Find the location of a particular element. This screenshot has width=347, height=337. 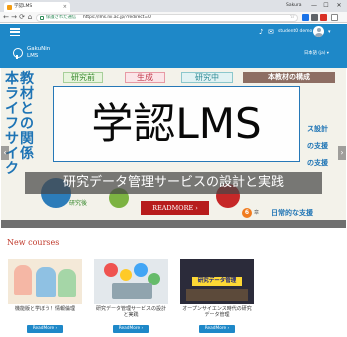

lock-icon is located at coordinates (42, 17).